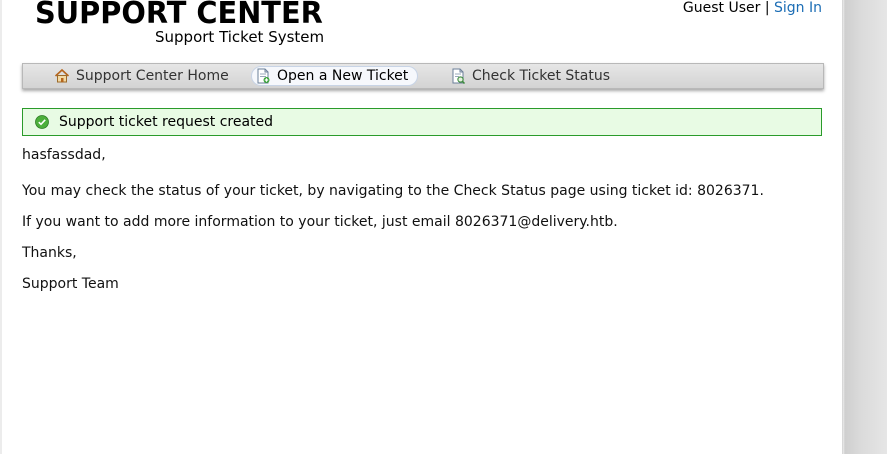 The height and width of the screenshot is (454, 887). Describe the element at coordinates (49, 253) in the screenshot. I see `thanks-text: Thanks,` at that location.